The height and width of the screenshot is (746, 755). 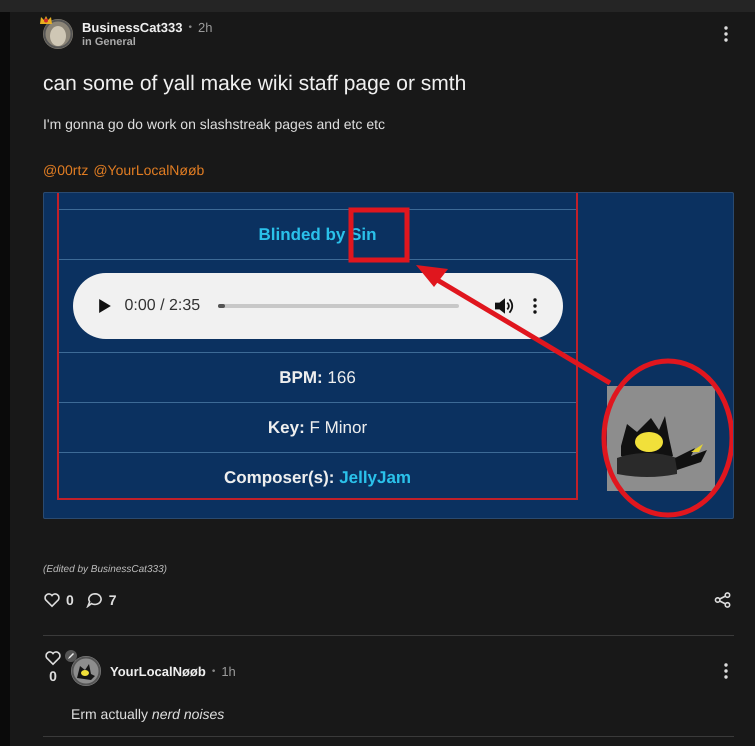 What do you see at coordinates (162, 306) in the screenshot?
I see `playback-time: 0:00 / 2:35` at bounding box center [162, 306].